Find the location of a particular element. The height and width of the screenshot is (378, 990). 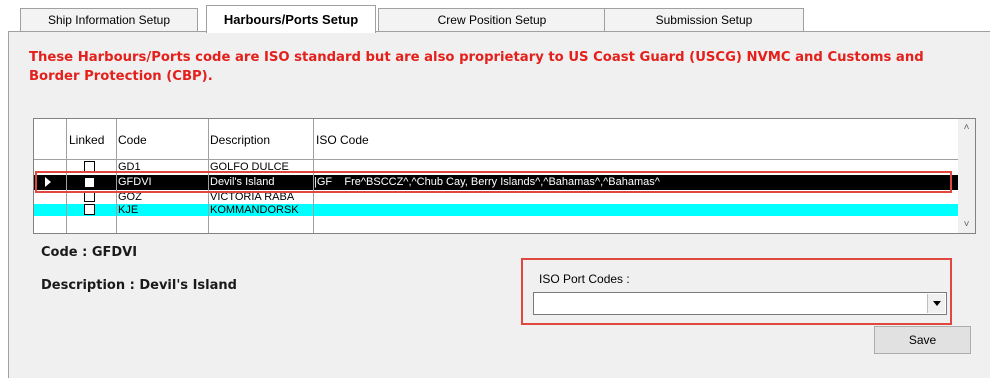

row-code: KJE is located at coordinates (128, 210).